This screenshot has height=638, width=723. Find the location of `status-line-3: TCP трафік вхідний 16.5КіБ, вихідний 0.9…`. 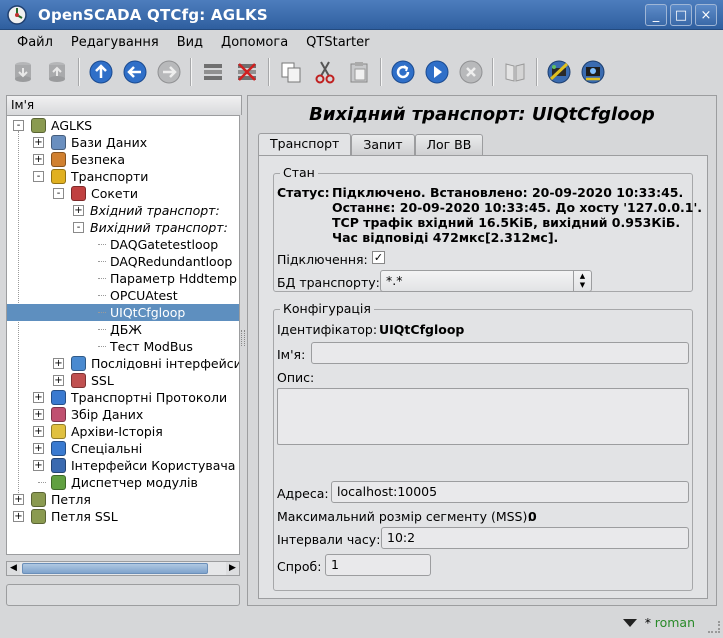

status-line-3: TCP трафік вхідний 16.5КіБ, вихідний 0.9… is located at coordinates (506, 222).